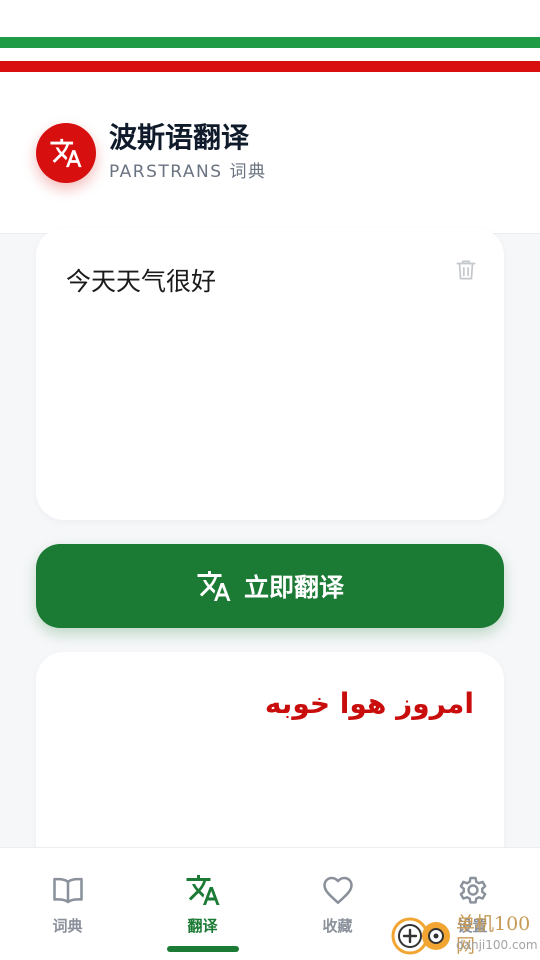 Image resolution: width=540 pixels, height=960 pixels. I want to click on heart-icon, so click(337, 890).